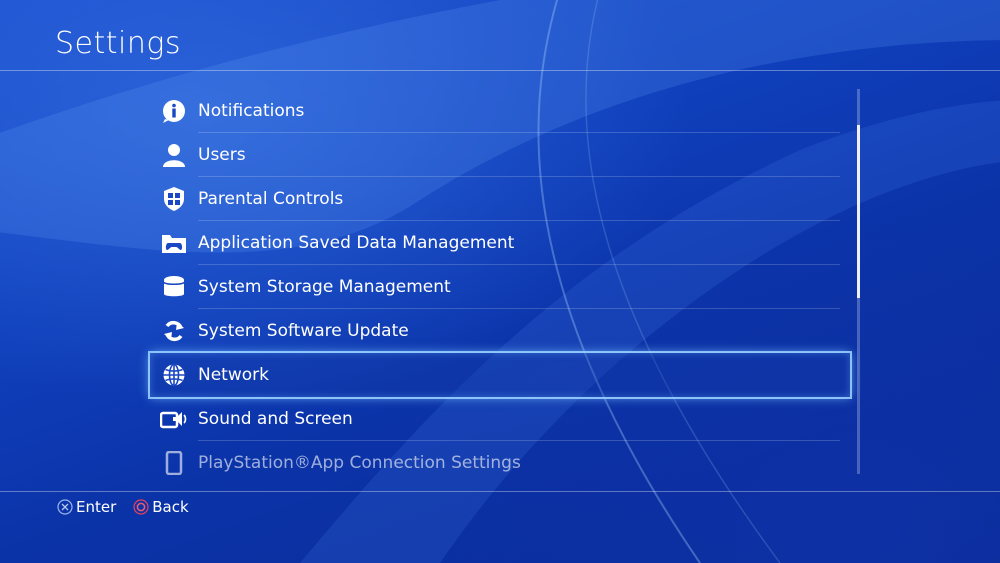 The image size is (1000, 563). What do you see at coordinates (222, 155) in the screenshot?
I see `menu-item-label: Users` at bounding box center [222, 155].